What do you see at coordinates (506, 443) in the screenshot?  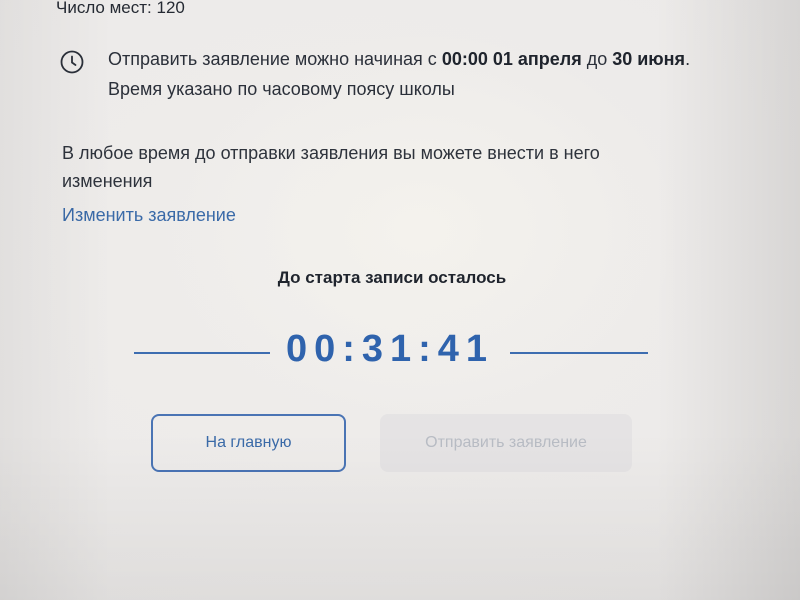 I see `submit-application-button: Отправить заявление` at bounding box center [506, 443].